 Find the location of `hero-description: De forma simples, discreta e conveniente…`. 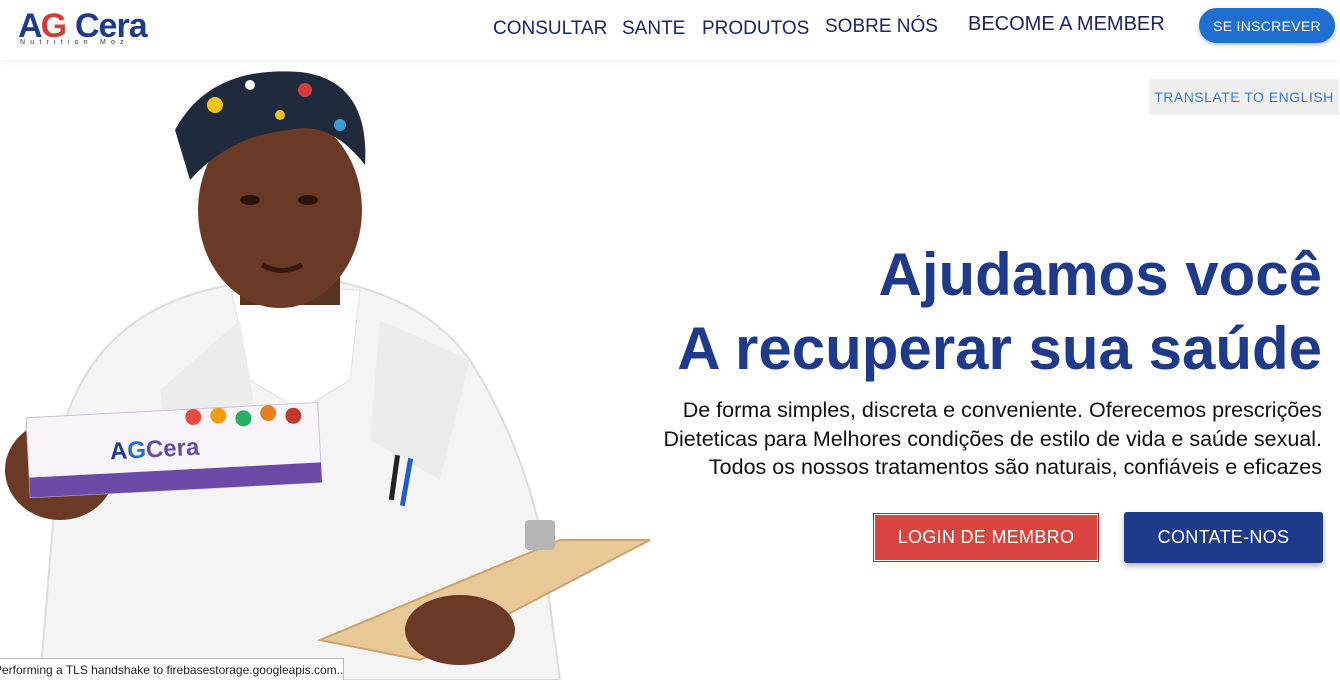

hero-description: De forma simples, discreta e conveniente… is located at coordinates (992, 439).